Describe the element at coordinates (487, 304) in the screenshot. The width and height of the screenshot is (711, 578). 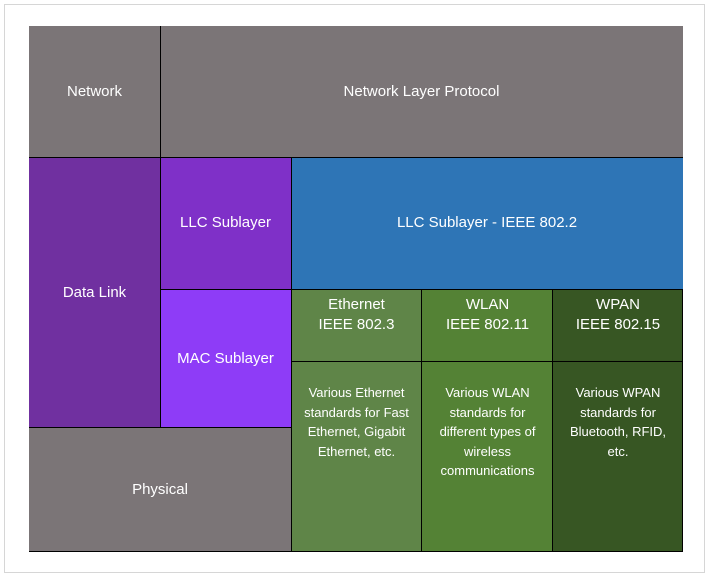
I see `wlan-name: WLAN` at that location.